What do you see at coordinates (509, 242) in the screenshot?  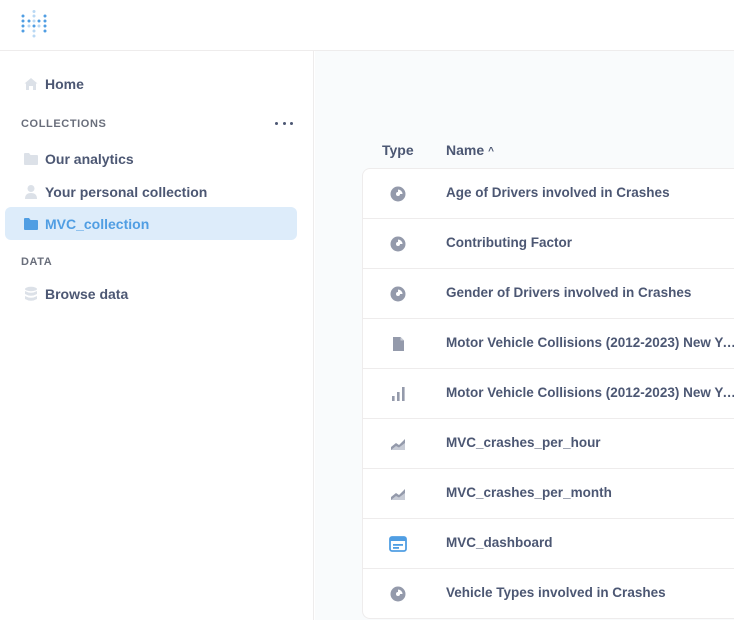 I see `item-name: Contributing Factor` at bounding box center [509, 242].